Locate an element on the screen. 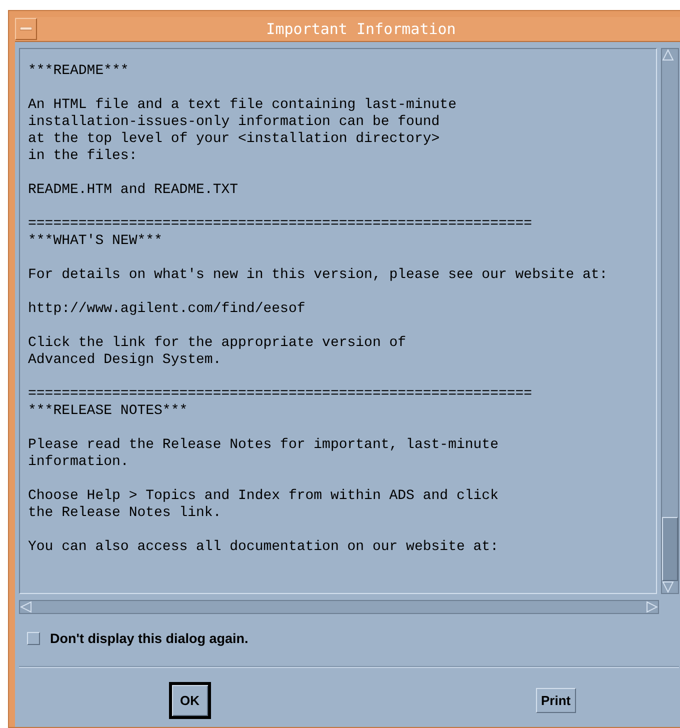 The width and height of the screenshot is (680, 728). scroll-left-arrow-icon is located at coordinates (26, 607).